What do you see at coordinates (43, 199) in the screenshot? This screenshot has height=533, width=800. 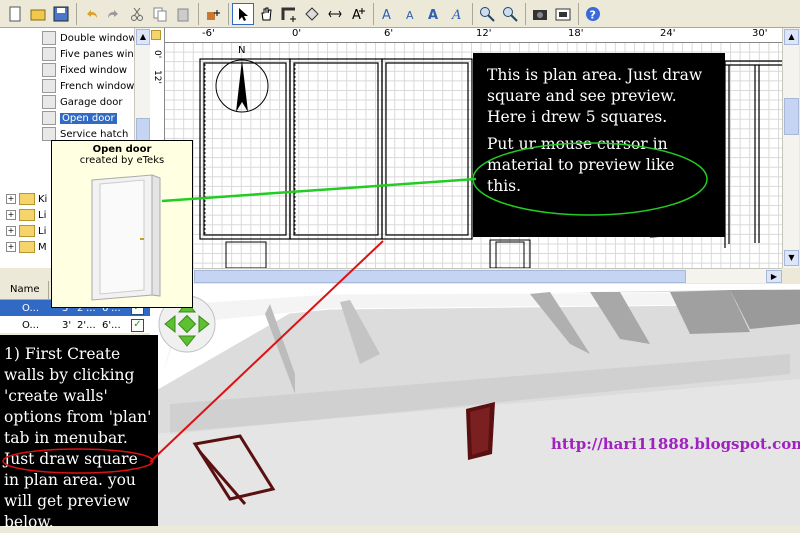 I see `folder-label: Ki` at bounding box center [43, 199].